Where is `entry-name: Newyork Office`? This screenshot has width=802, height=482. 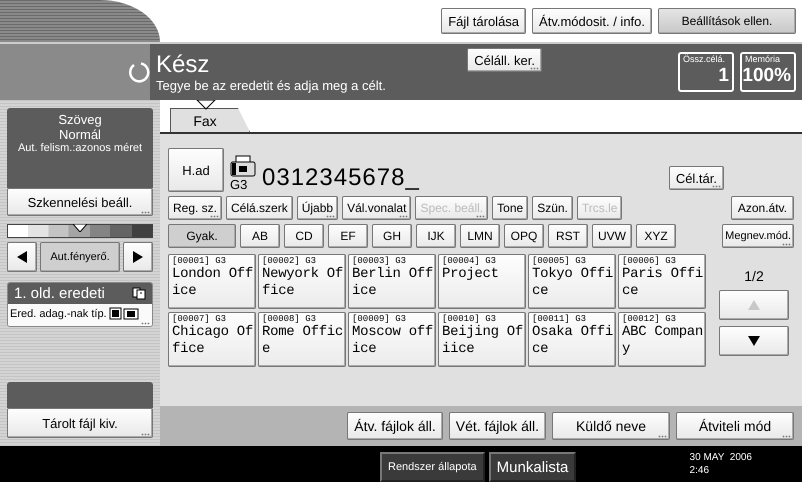 entry-name: Newyork Office is located at coordinates (303, 283).